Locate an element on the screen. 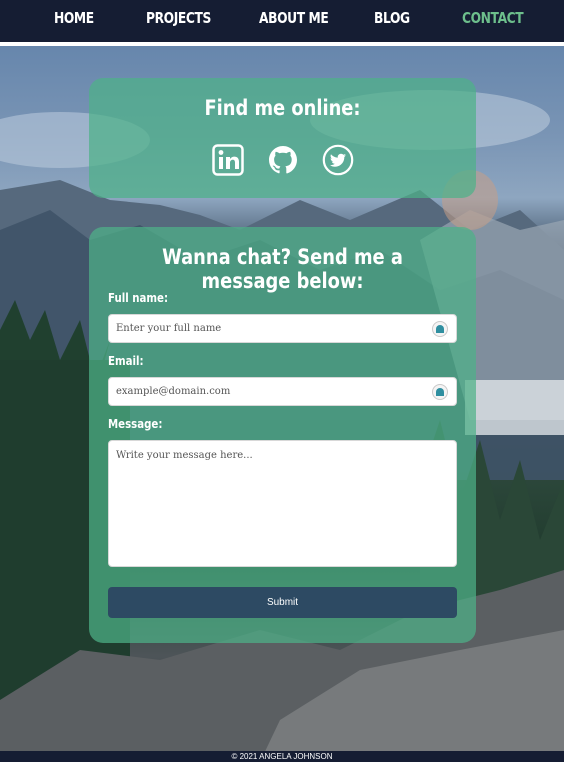 Image resolution: width=564 pixels, height=762 pixels. online-title: Find me online: is located at coordinates (282, 108).